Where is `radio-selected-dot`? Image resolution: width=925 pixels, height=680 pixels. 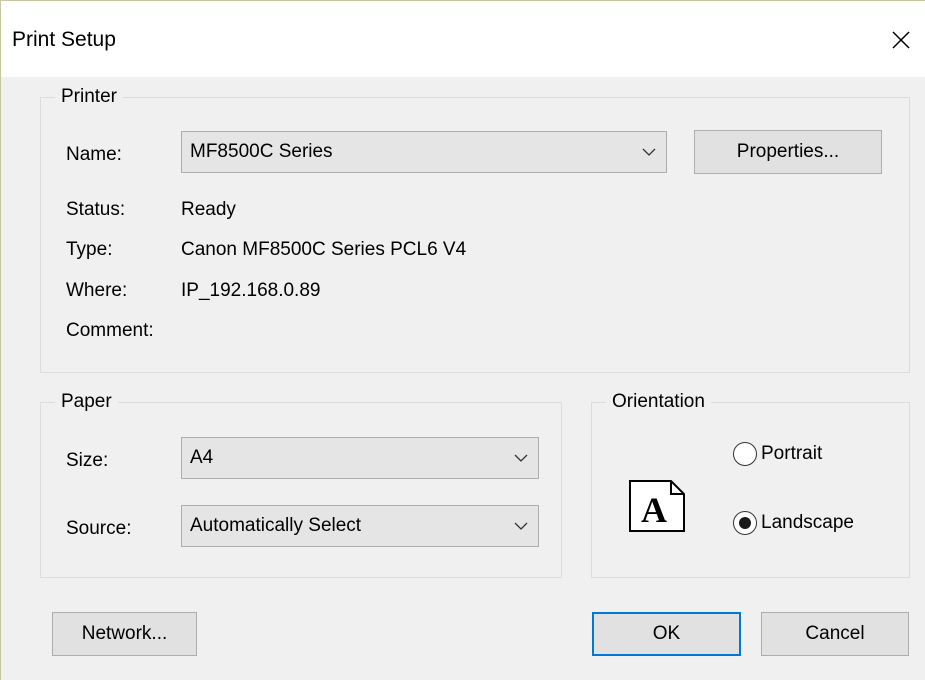 radio-selected-dot is located at coordinates (745, 523).